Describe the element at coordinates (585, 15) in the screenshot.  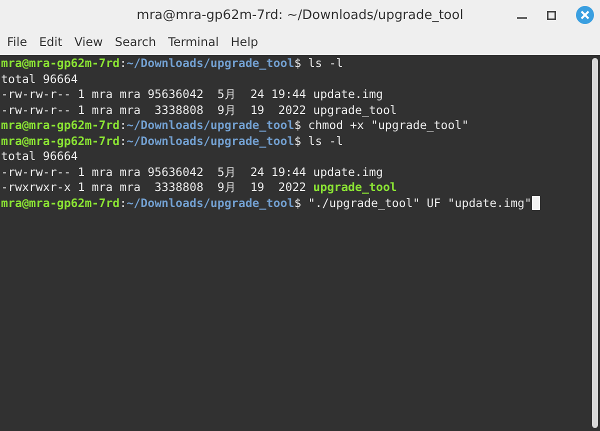
I see `close-icon` at that location.